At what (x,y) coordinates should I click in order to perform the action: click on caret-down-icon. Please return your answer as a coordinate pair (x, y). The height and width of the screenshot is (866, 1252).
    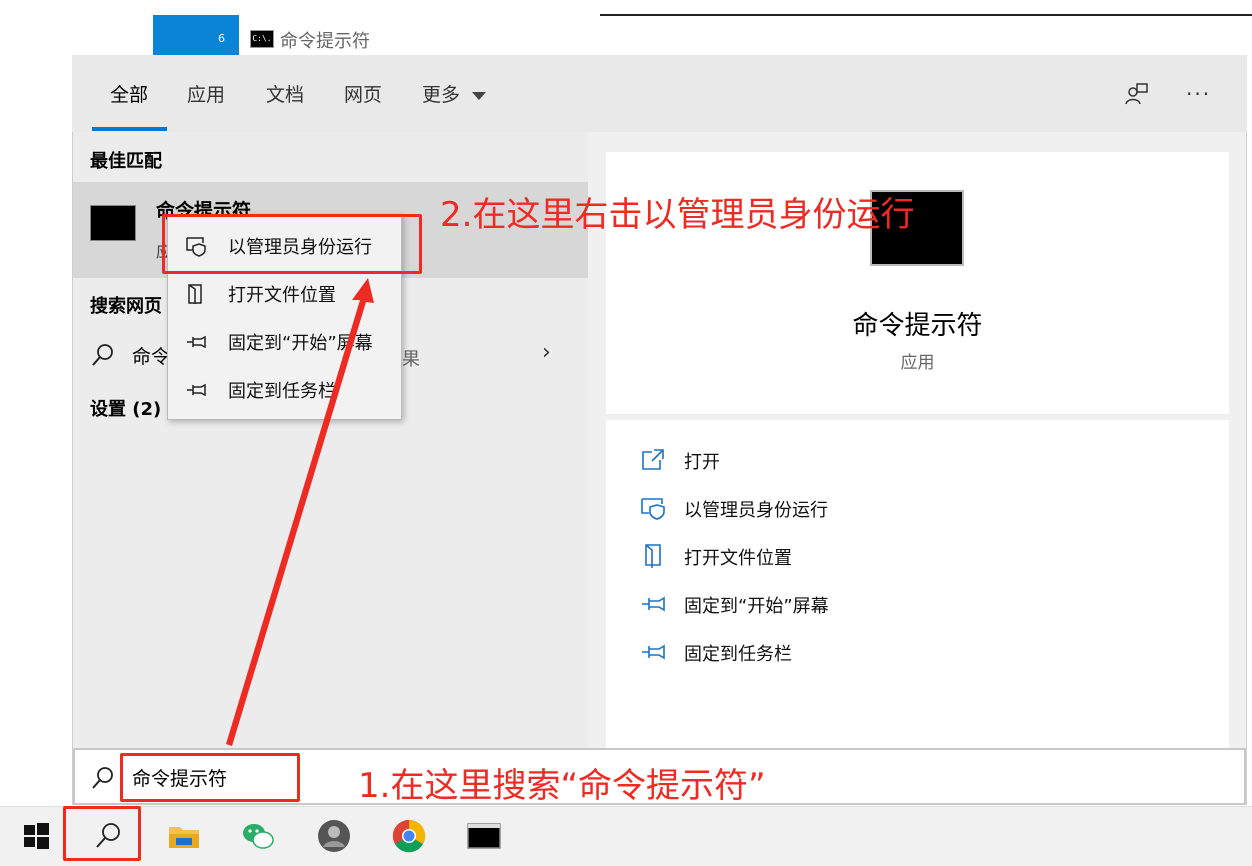
    Looking at the image, I should click on (479, 95).